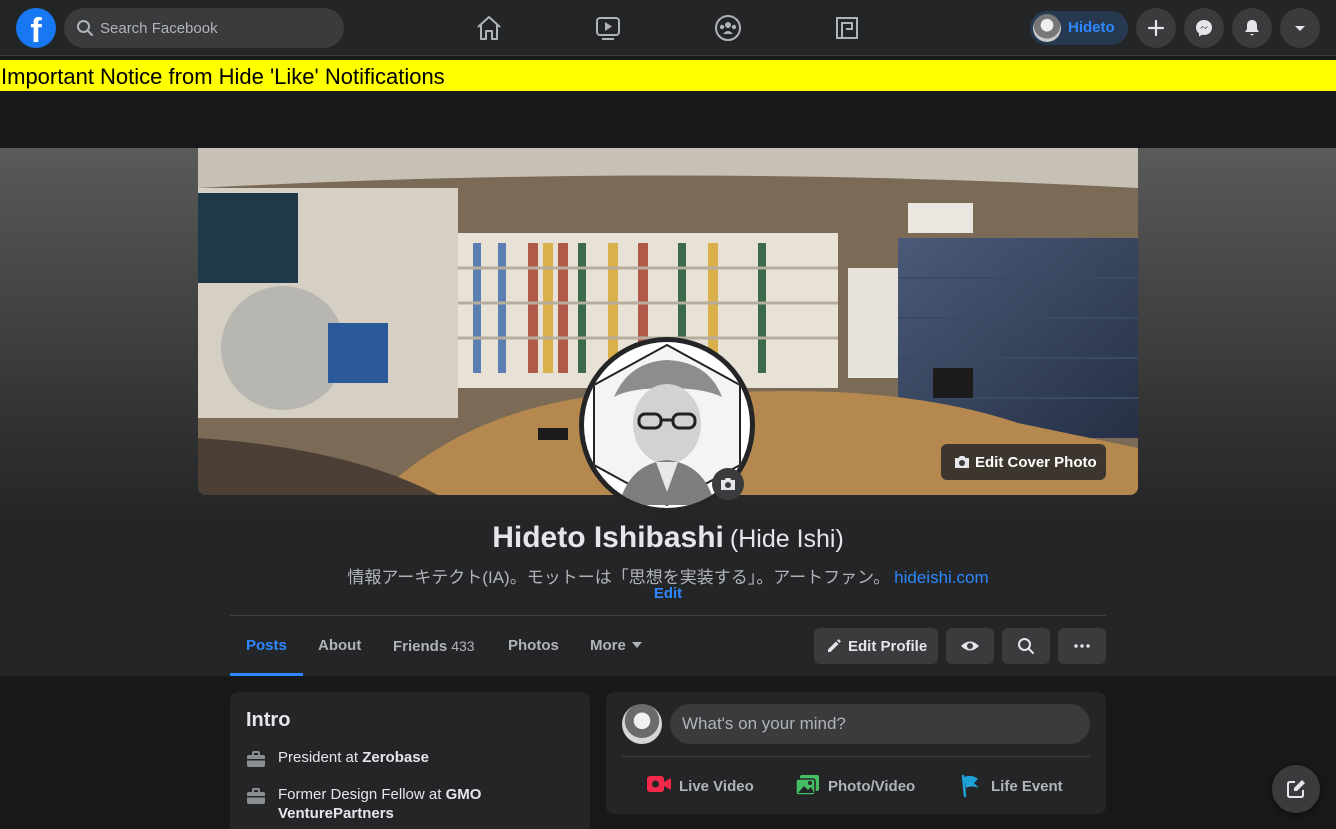 This screenshot has height=829, width=1336. I want to click on top-navigation-bar: f Hideto, so click(668, 28).